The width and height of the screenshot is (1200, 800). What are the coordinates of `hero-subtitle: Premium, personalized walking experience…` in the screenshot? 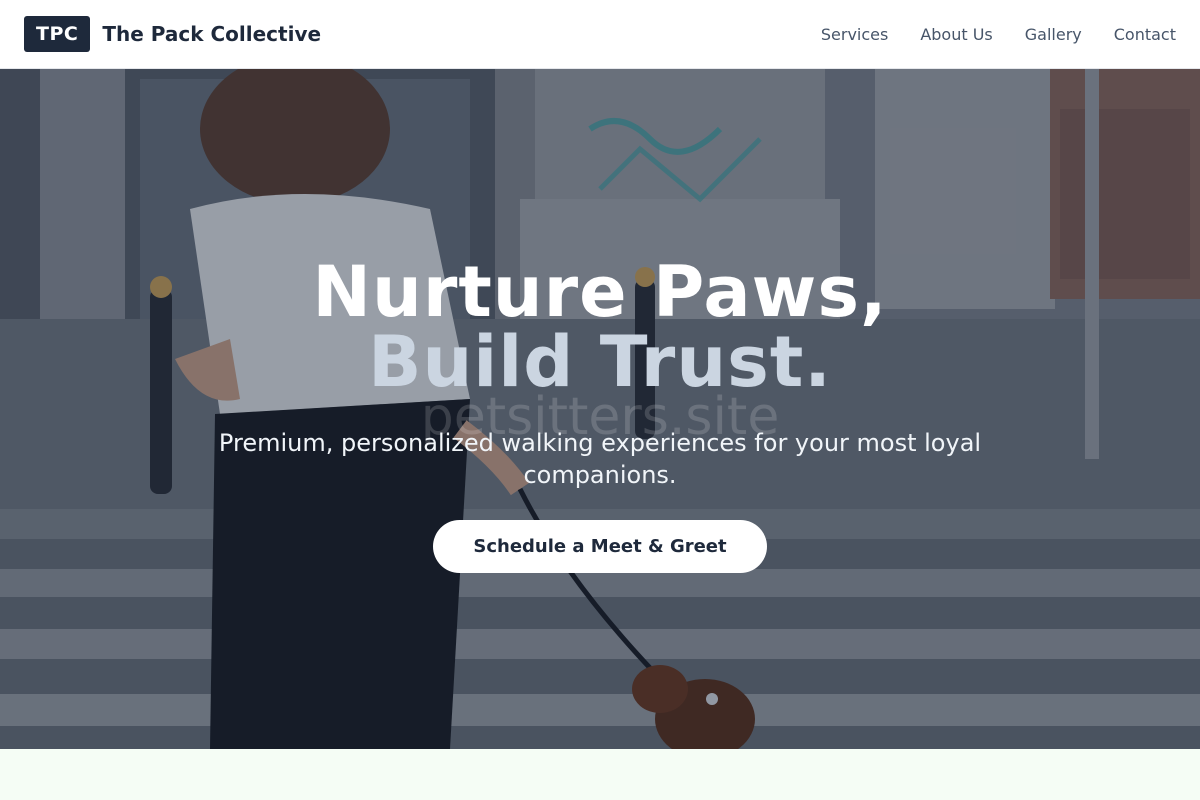 It's located at (600, 459).